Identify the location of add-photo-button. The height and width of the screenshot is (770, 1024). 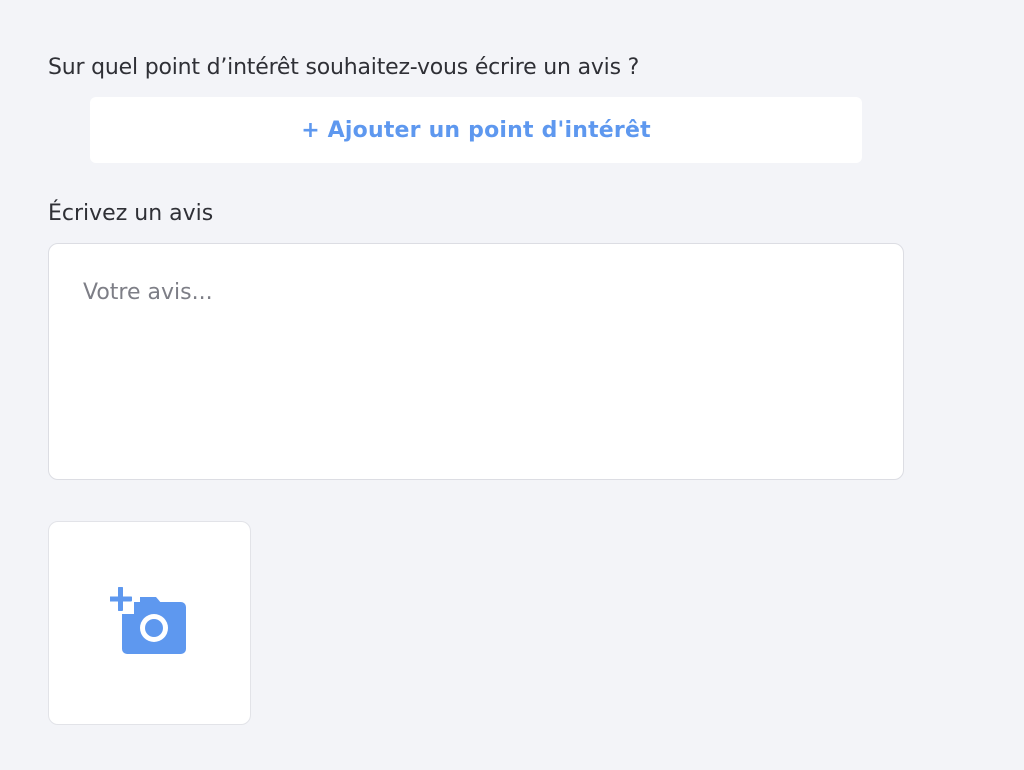
(149, 623).